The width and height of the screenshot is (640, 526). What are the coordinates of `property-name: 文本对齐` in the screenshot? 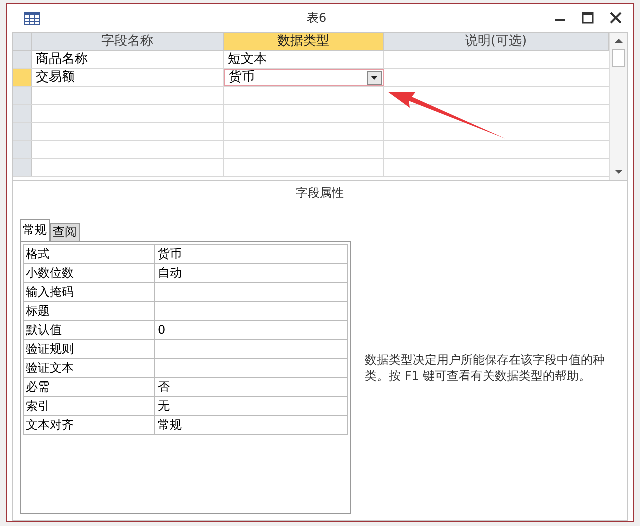 It's located at (89, 425).